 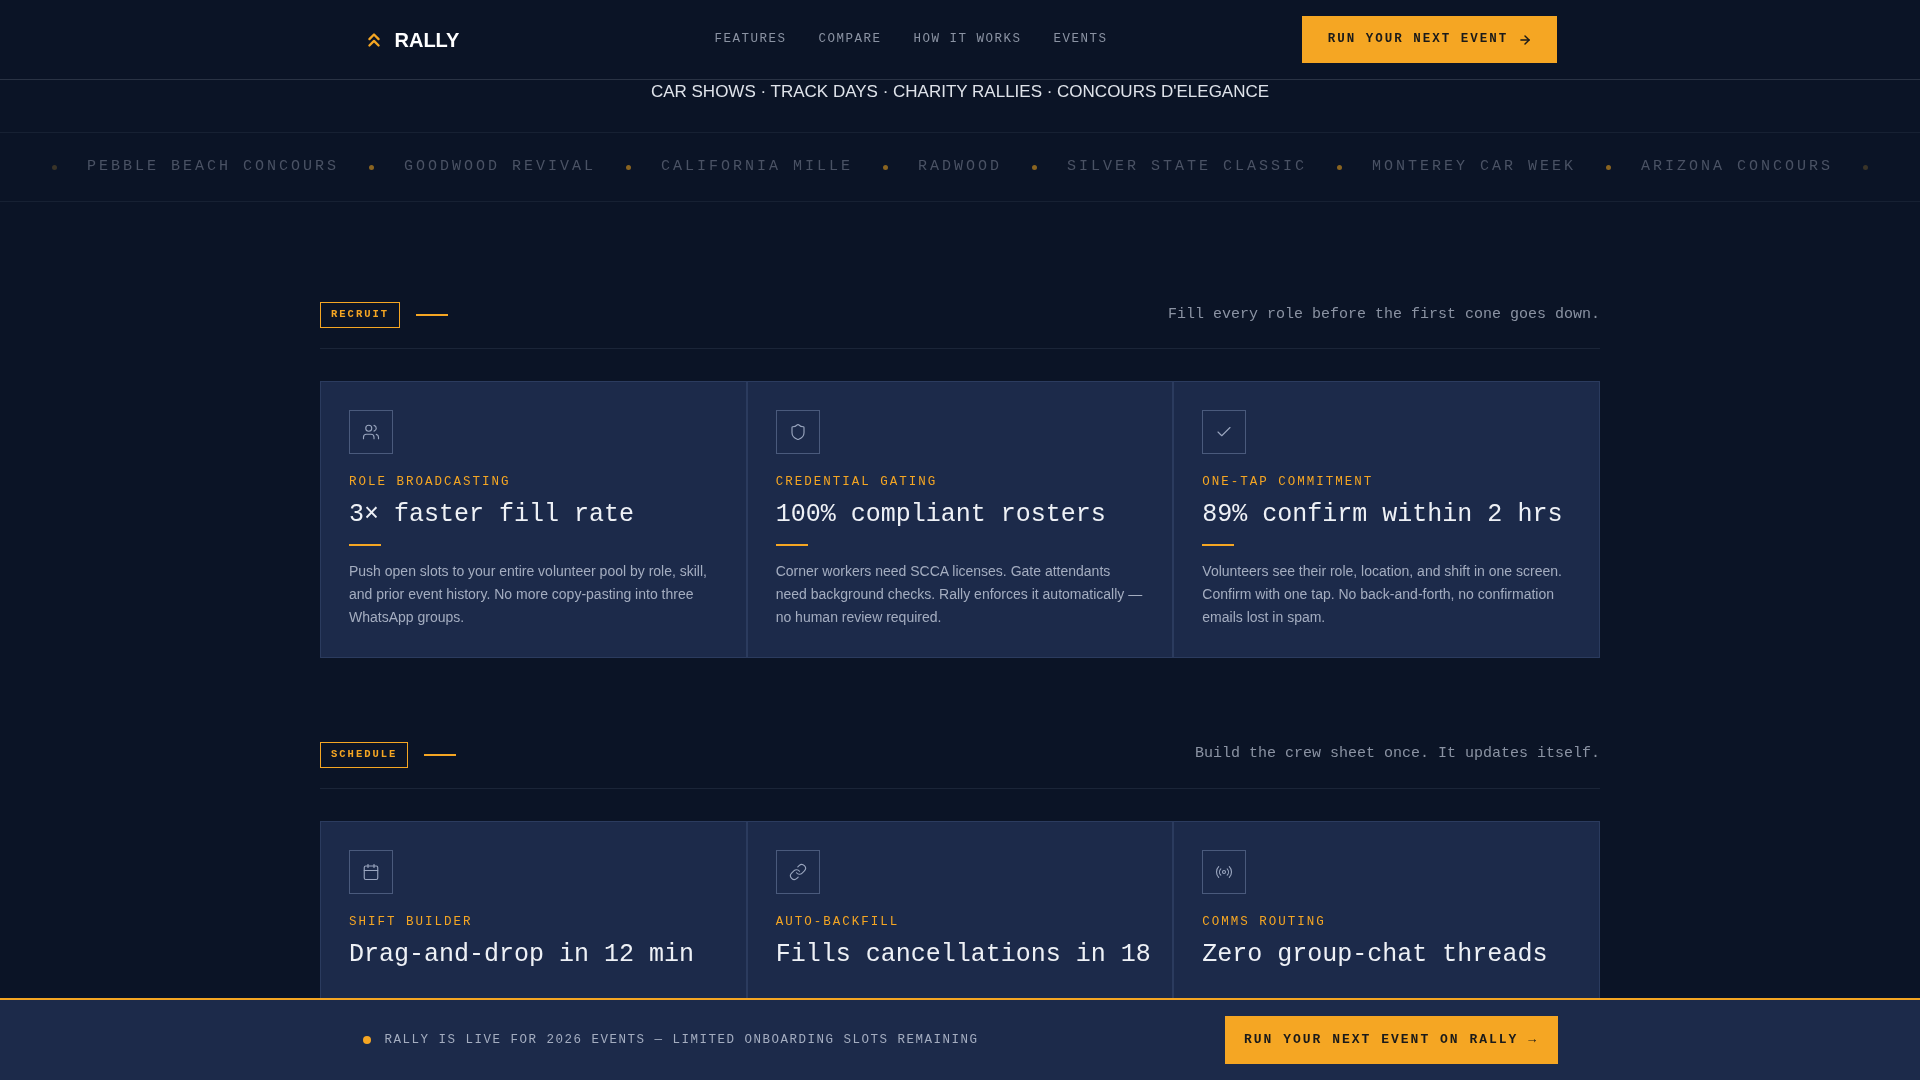 What do you see at coordinates (681, 1040) in the screenshot?
I see `announcement-text: RALLY IS LIVE FOR 2026 EVENTS — LIMITED ONBOARDING SLOTS REMAINING` at bounding box center [681, 1040].